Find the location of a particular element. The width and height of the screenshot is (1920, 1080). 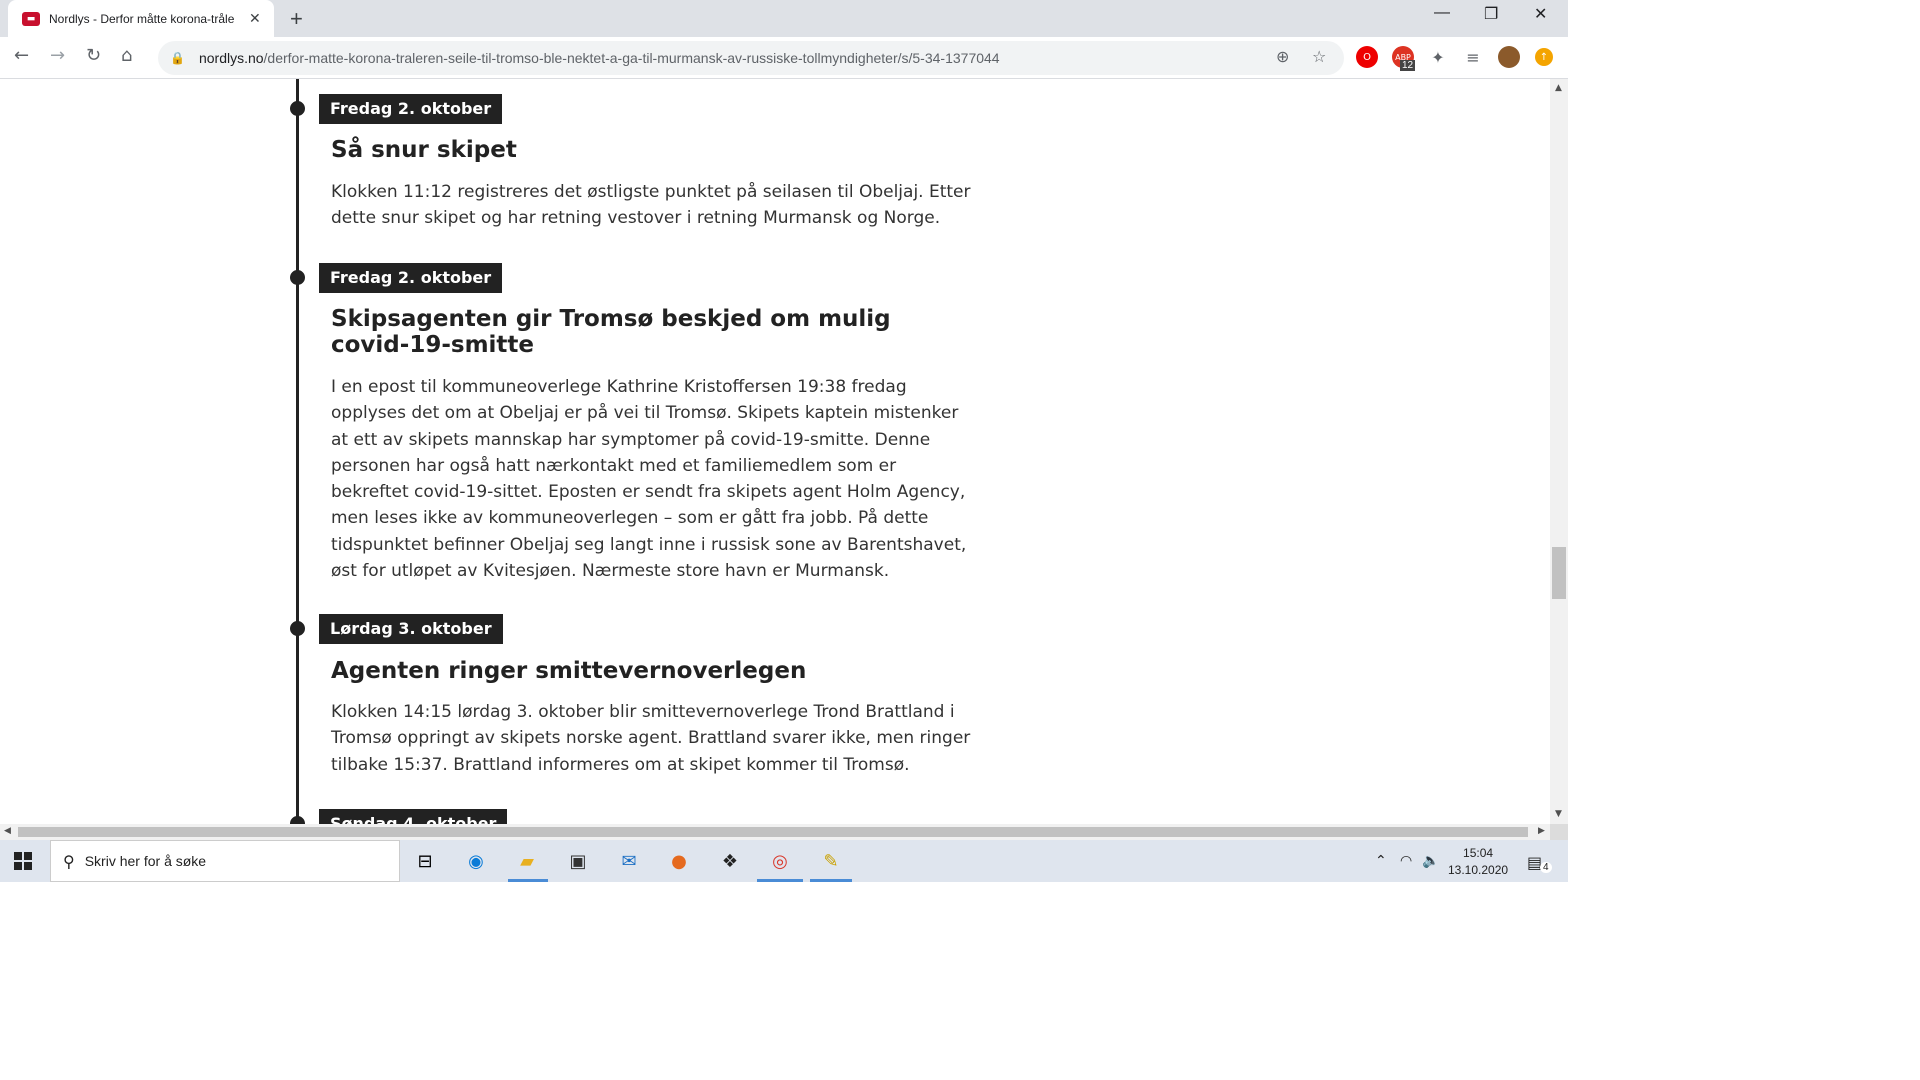

extensions-puzzle-icon: ✦ is located at coordinates (1438, 57).